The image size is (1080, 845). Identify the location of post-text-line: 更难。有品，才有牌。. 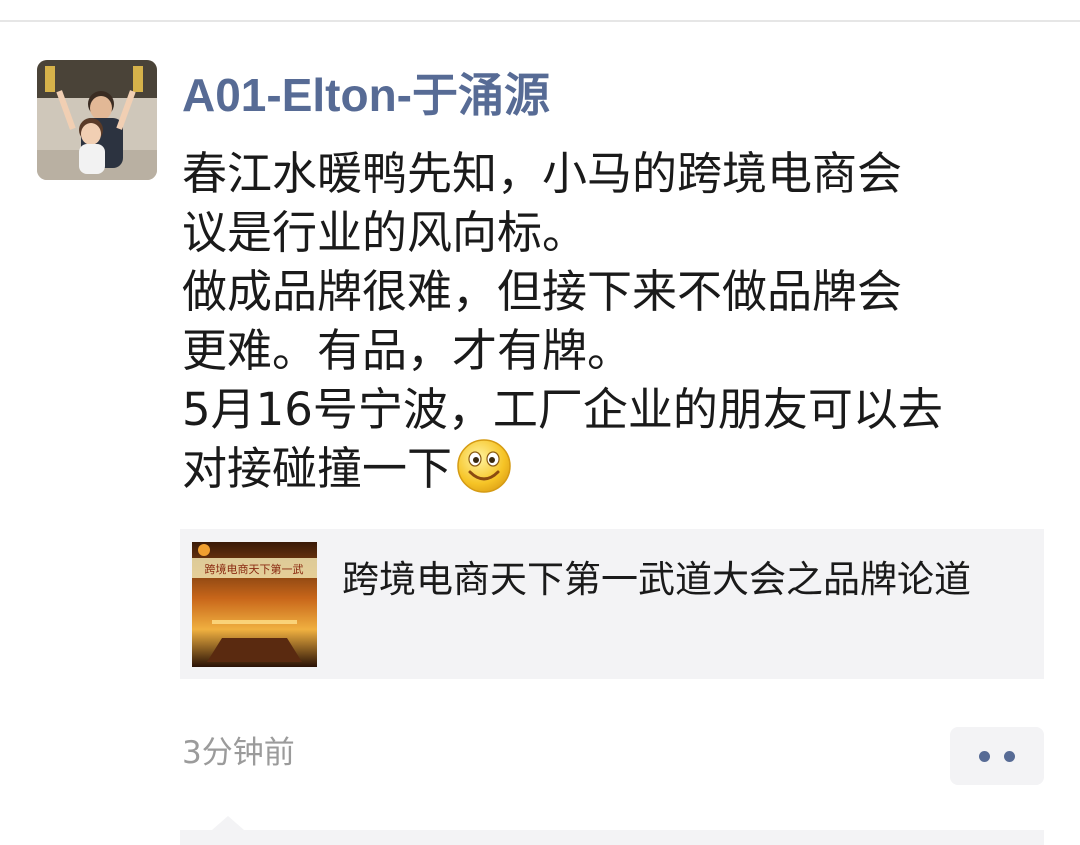
(407, 350).